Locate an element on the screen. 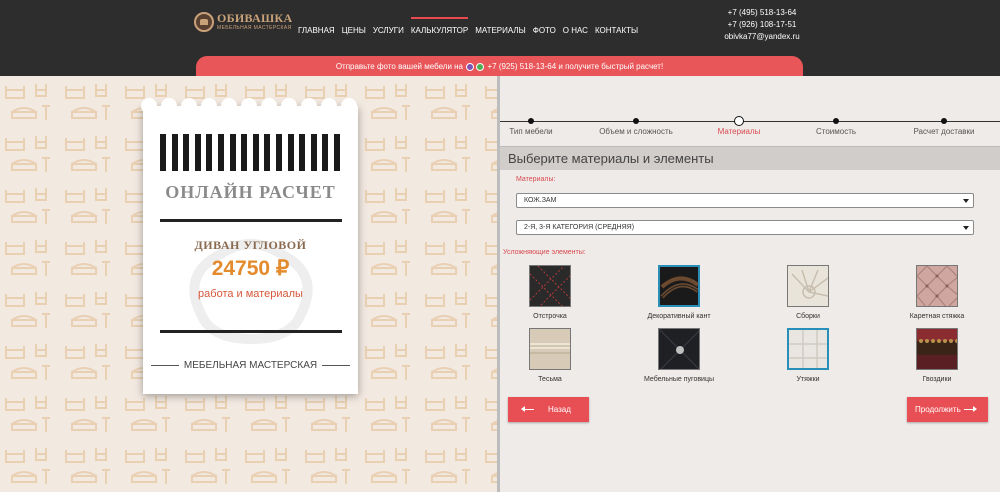 This screenshot has height=492, width=1000. barcode is located at coordinates (250, 152).